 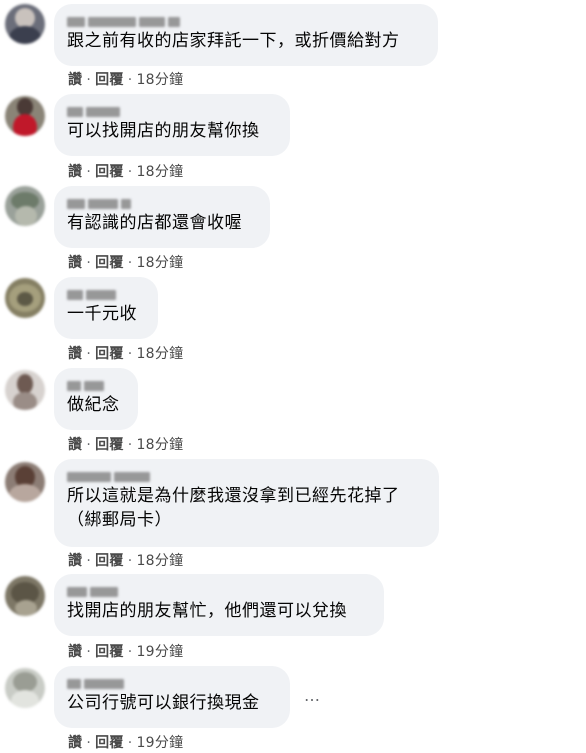 I want to click on comment-text: 找開店的朋友幫忙，他們還可以兌換, so click(x=207, y=611).